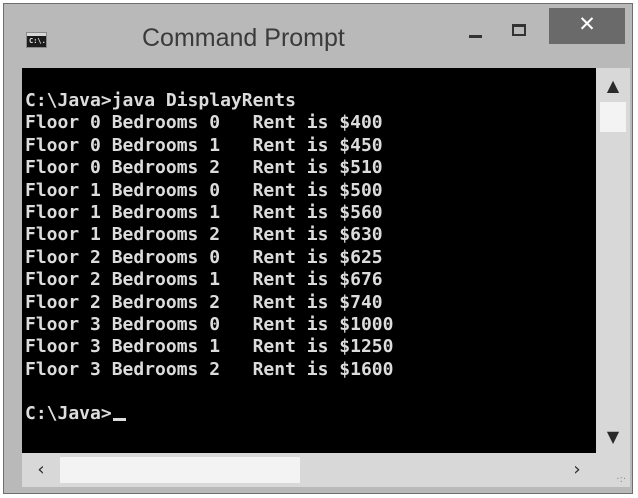  Describe the element at coordinates (204, 212) in the screenshot. I see `console-line: Floor 1 Bedrooms 1 Rent is $560` at that location.